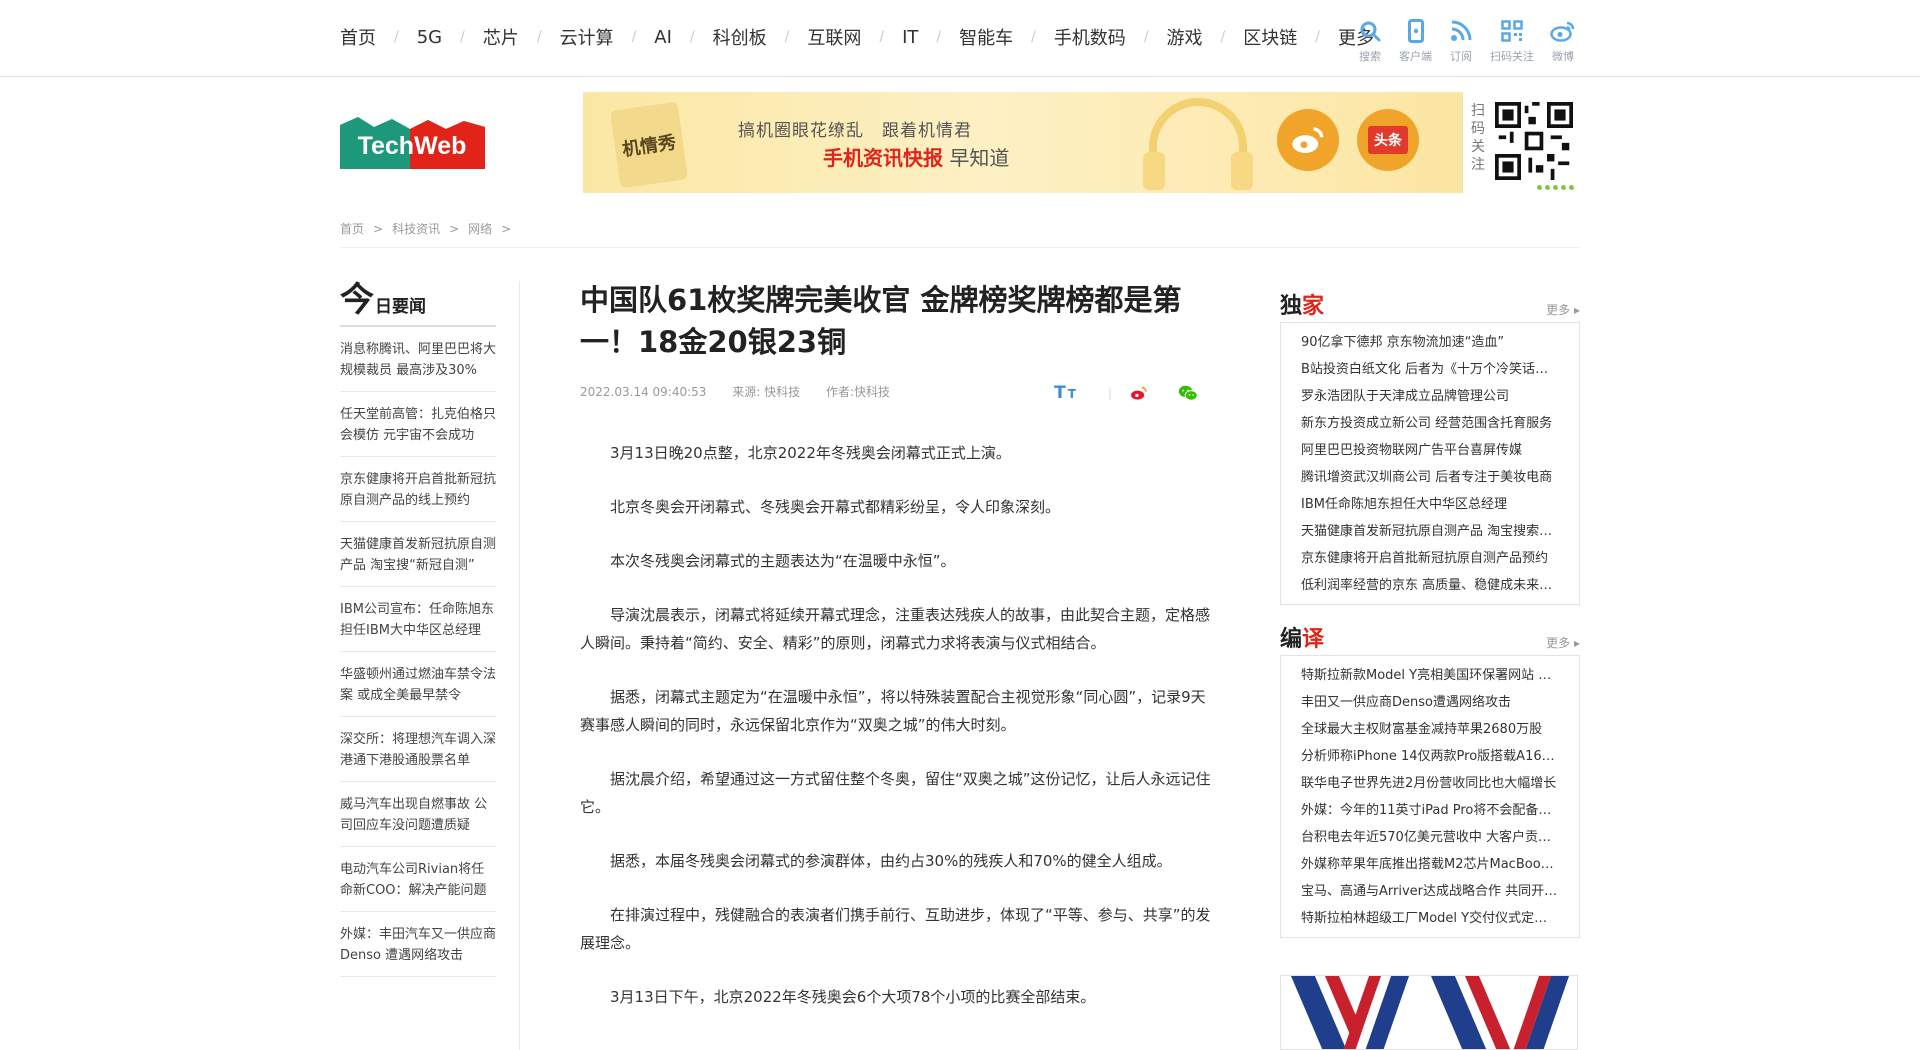 The height and width of the screenshot is (1050, 1920). I want to click on article-author: 作者:快科技, so click(857, 392).